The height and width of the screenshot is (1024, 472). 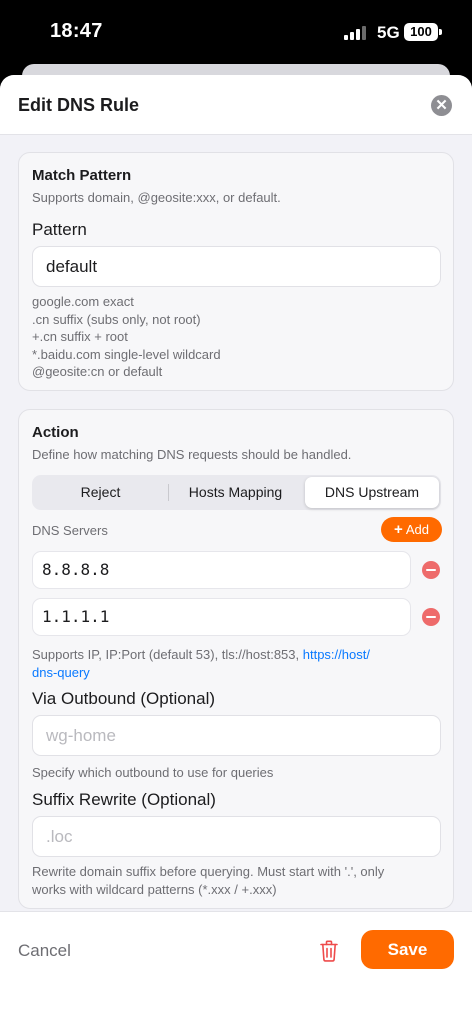 I want to click on action-segmented-control: Reject Hosts Mapping DNS Upstream, so click(x=236, y=492).